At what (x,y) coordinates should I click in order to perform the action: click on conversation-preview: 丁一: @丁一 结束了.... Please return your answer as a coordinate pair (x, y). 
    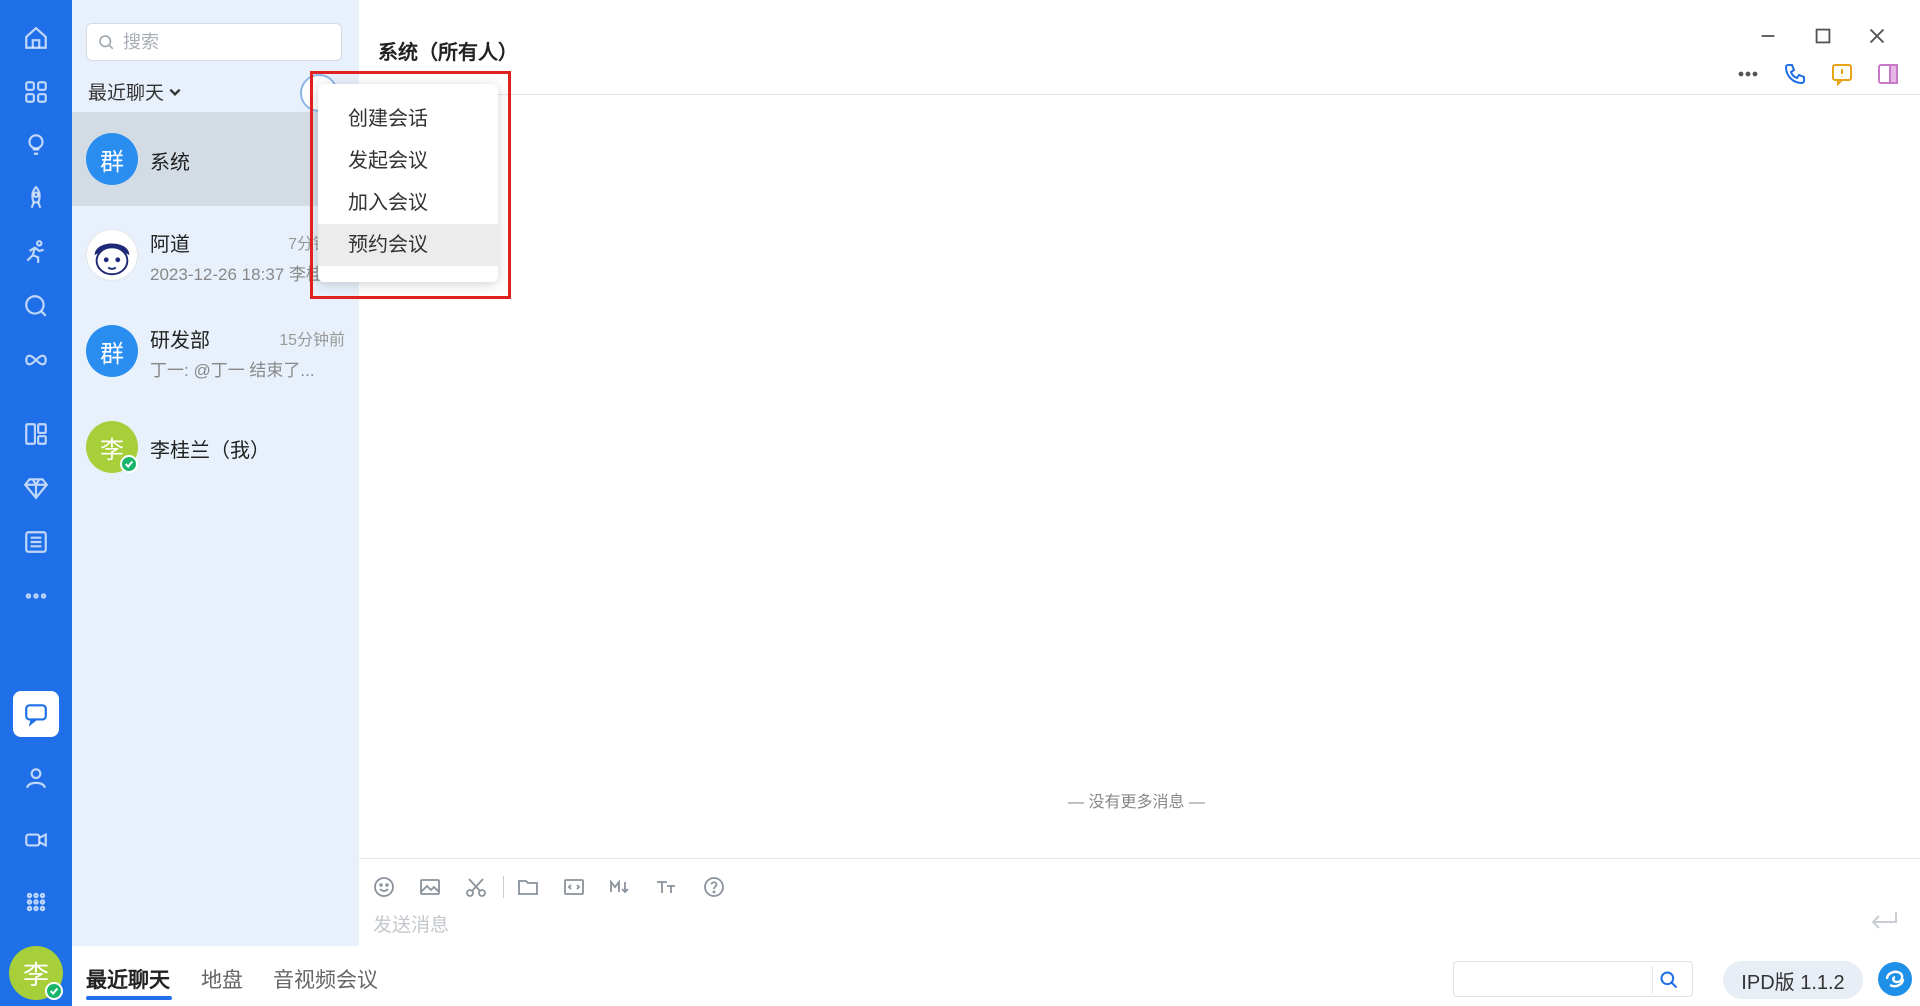
    Looking at the image, I should click on (232, 370).